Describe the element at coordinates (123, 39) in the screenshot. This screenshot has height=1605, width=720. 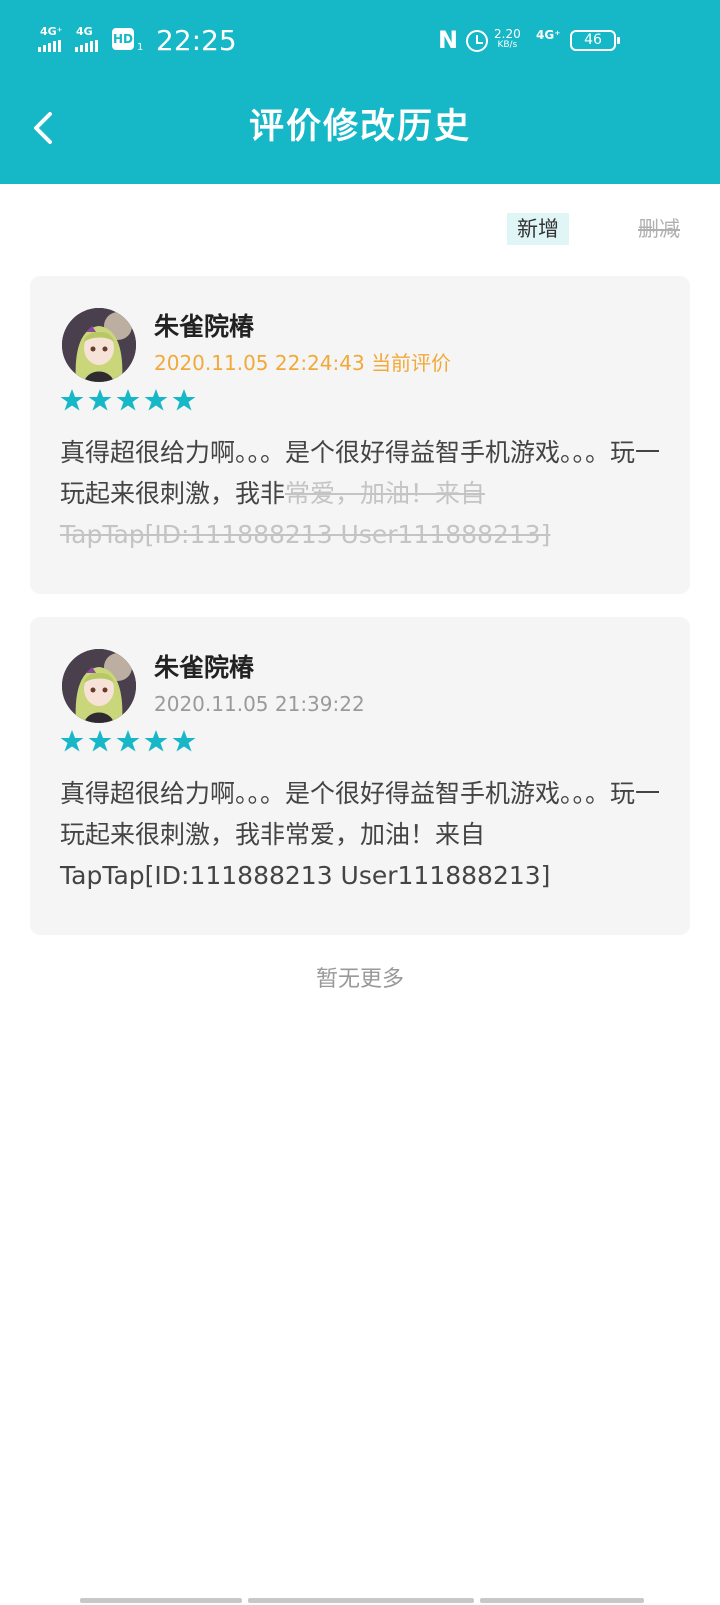
I see `hd-voice-icon: HD` at that location.